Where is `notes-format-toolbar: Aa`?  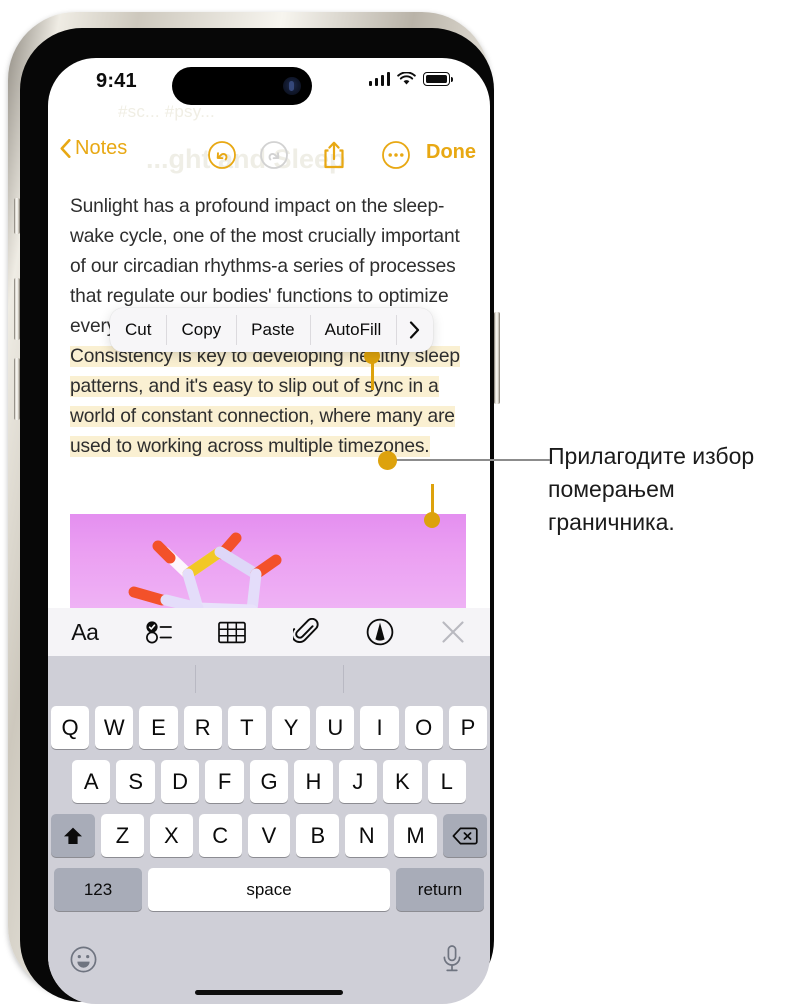 notes-format-toolbar: Aa is located at coordinates (269, 632).